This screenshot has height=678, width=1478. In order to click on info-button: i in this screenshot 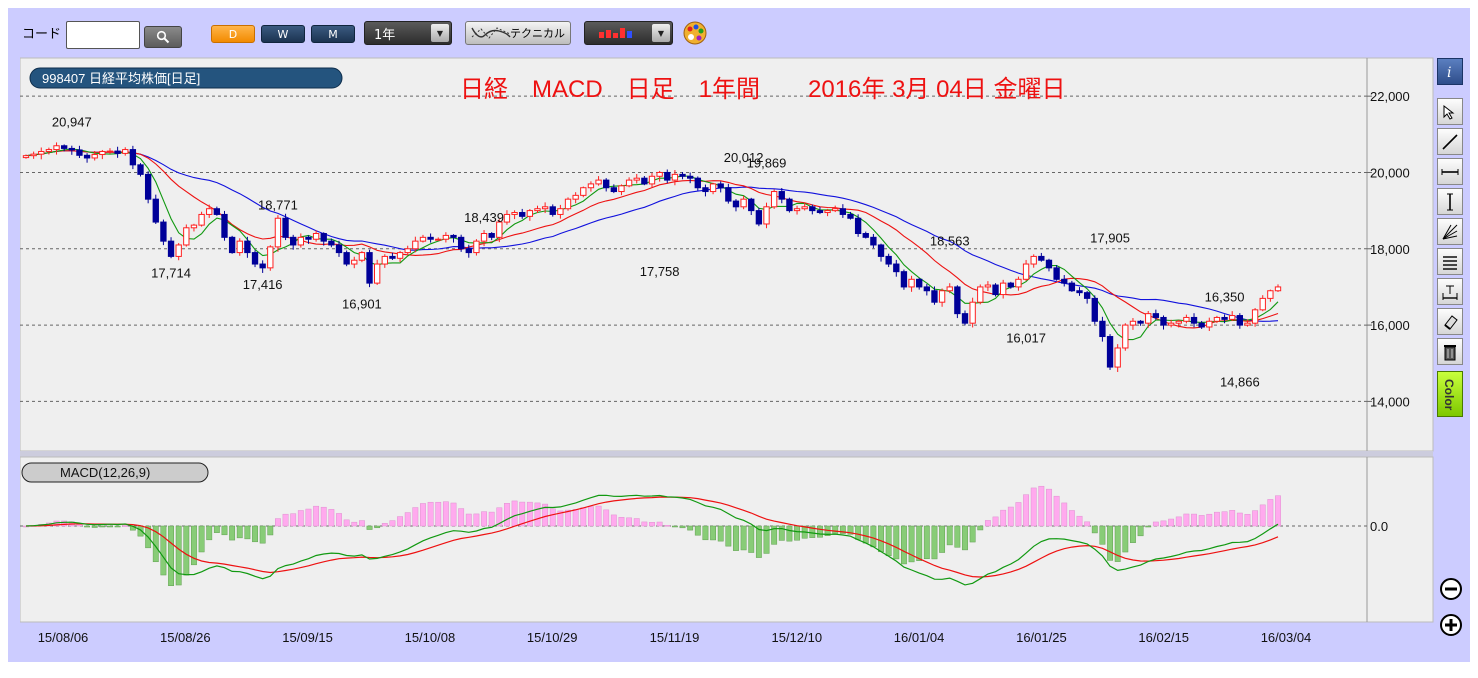, I will do `click(1450, 71)`.